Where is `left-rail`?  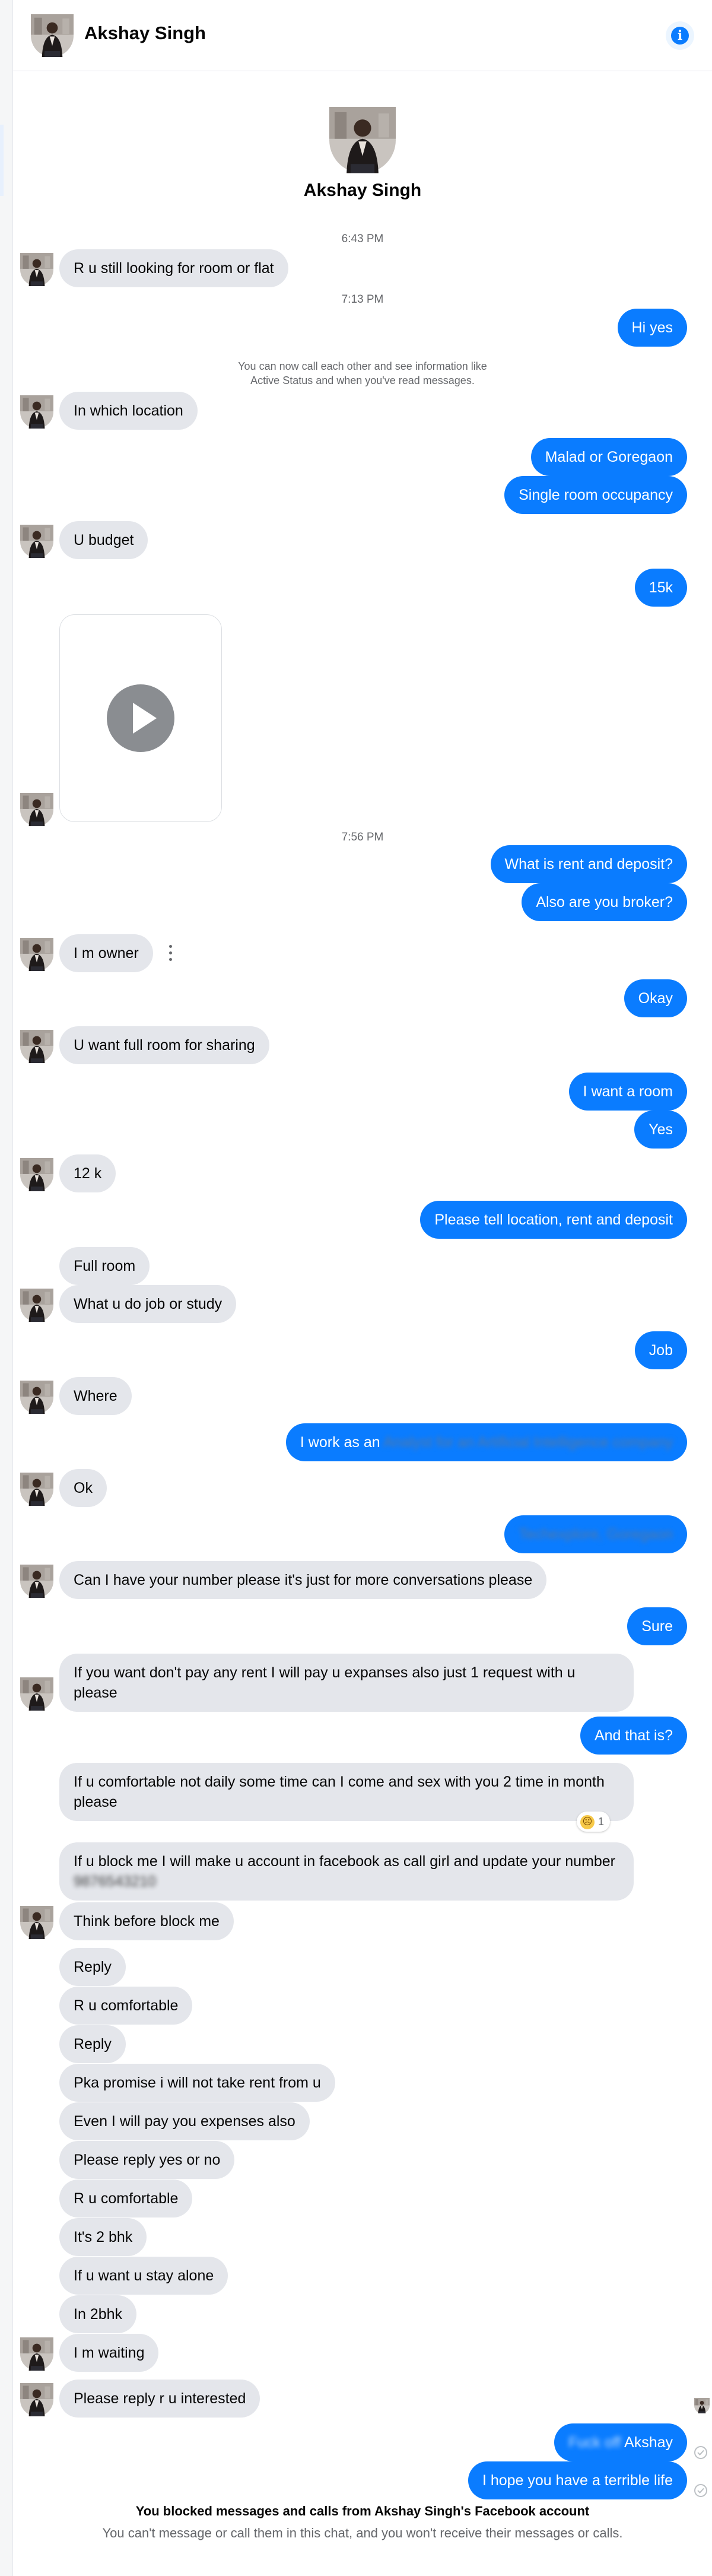 left-rail is located at coordinates (6, 1288).